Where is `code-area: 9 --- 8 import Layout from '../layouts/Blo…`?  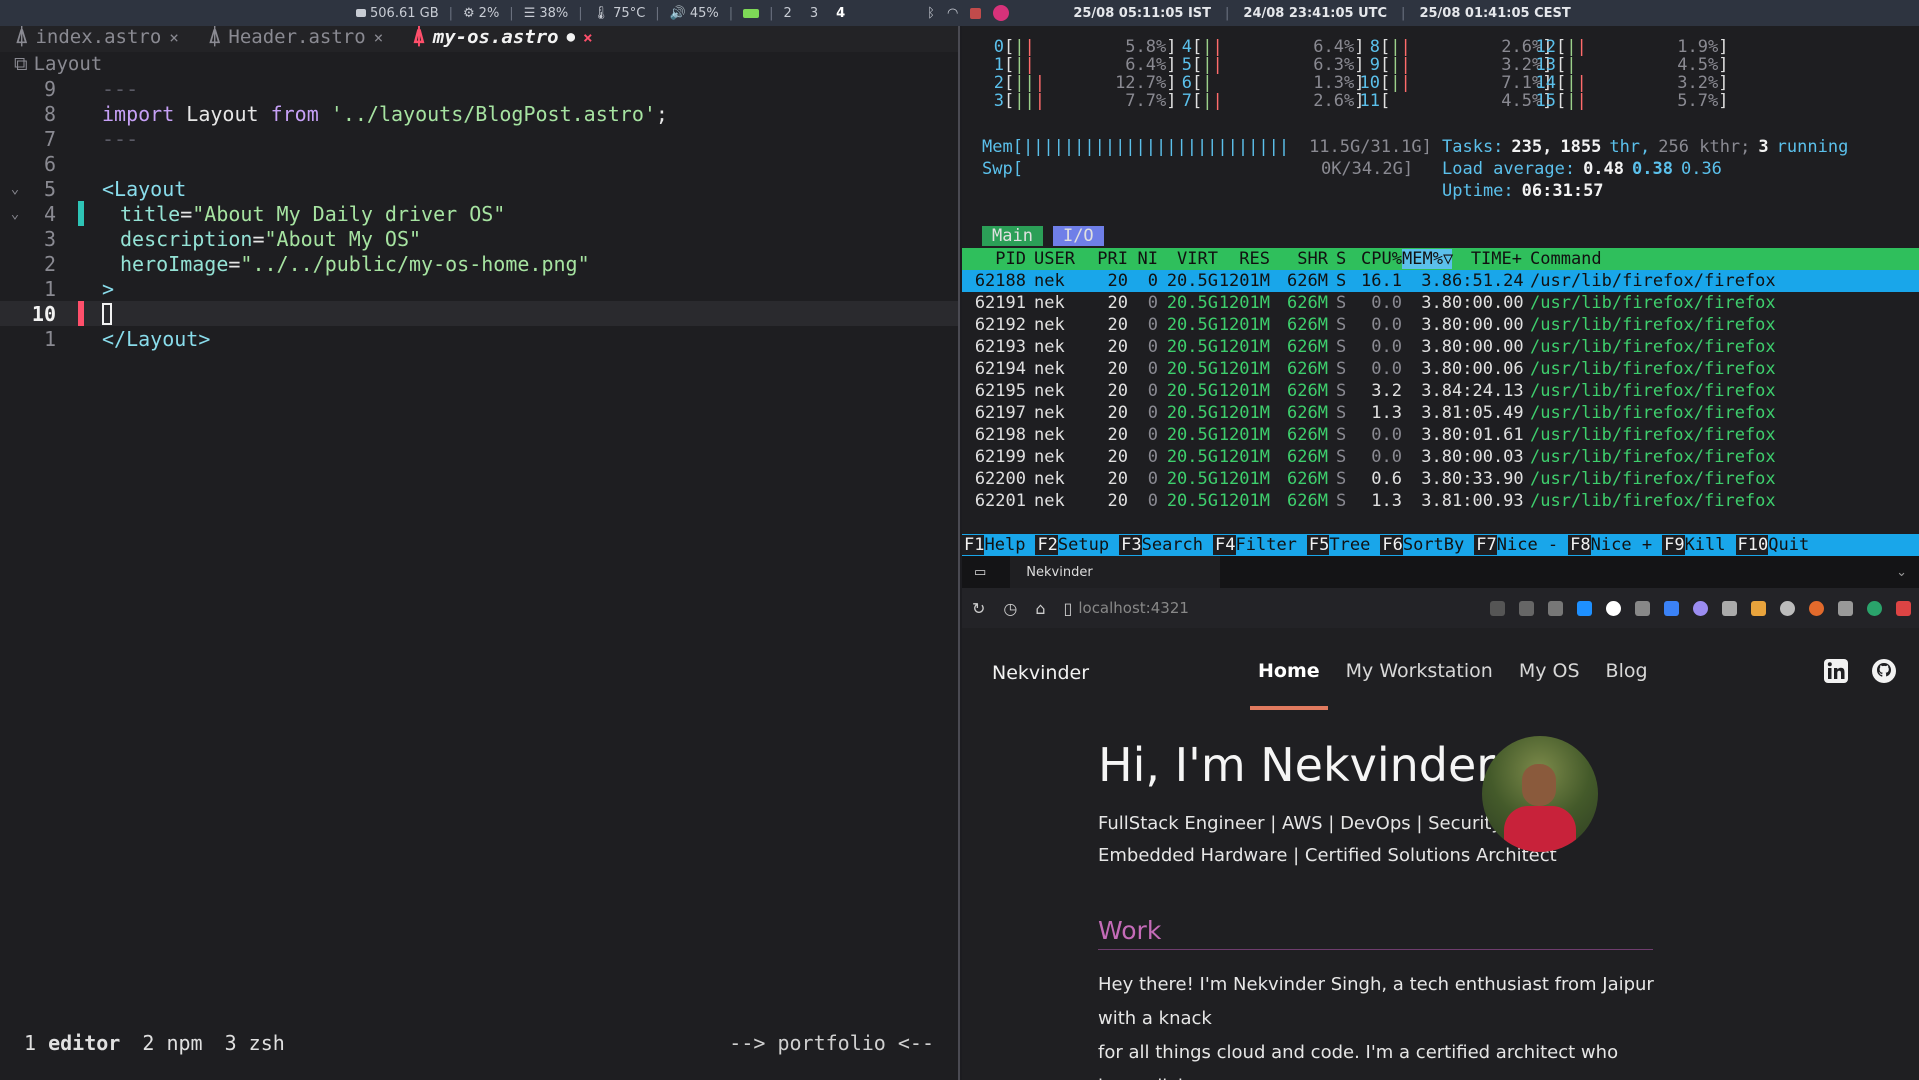 code-area: 9 --- 8 import Layout from '../layouts/Blo… is located at coordinates (479, 213).